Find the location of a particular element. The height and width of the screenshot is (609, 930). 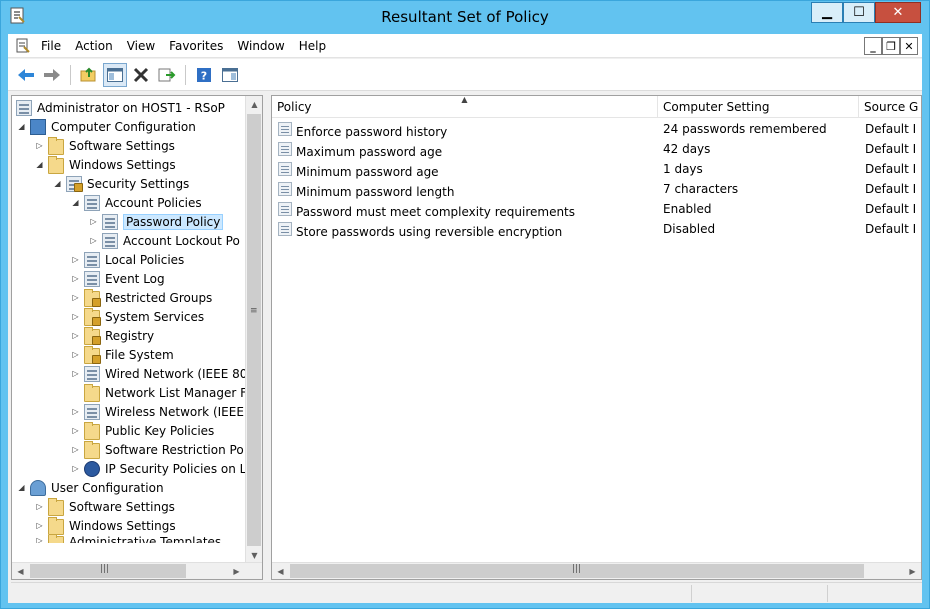

tree-scroll-thumb is located at coordinates (254, 330).